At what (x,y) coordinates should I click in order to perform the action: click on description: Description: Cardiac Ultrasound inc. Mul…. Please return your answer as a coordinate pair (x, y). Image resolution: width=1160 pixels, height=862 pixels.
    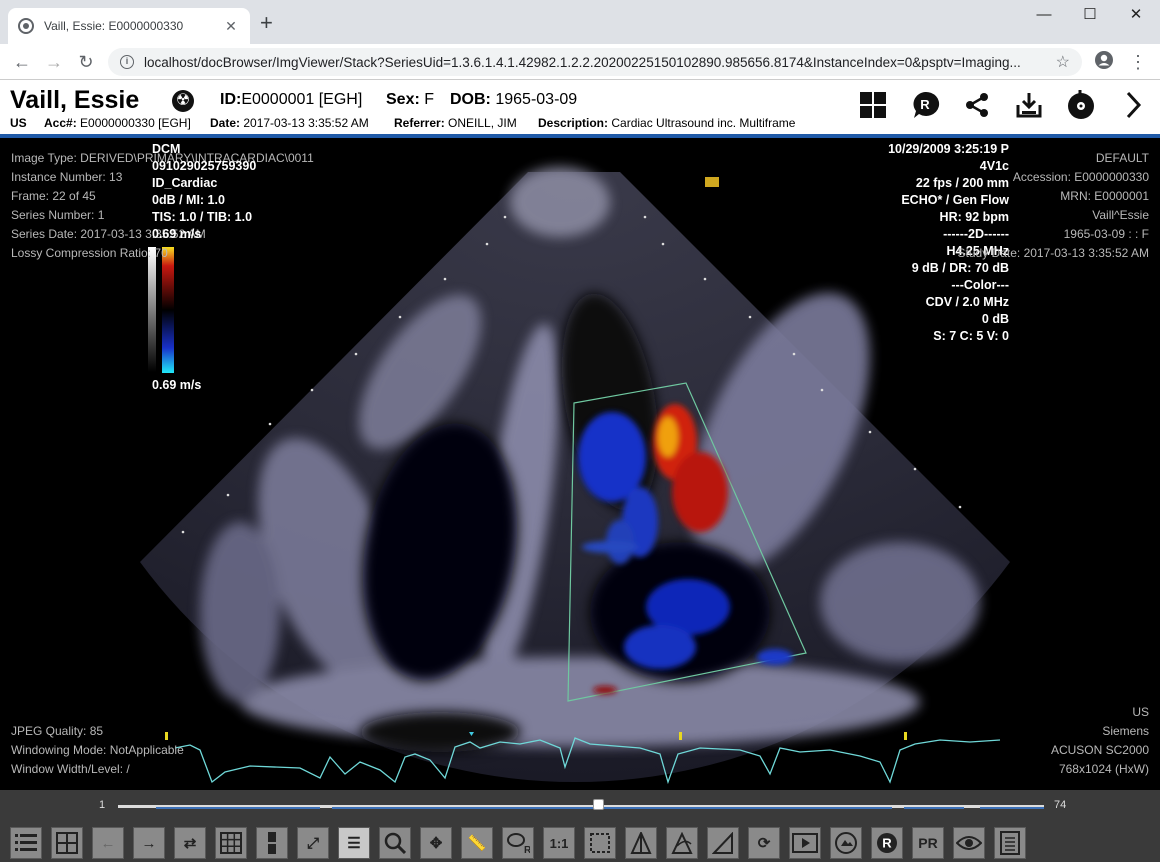
    Looking at the image, I should click on (667, 123).